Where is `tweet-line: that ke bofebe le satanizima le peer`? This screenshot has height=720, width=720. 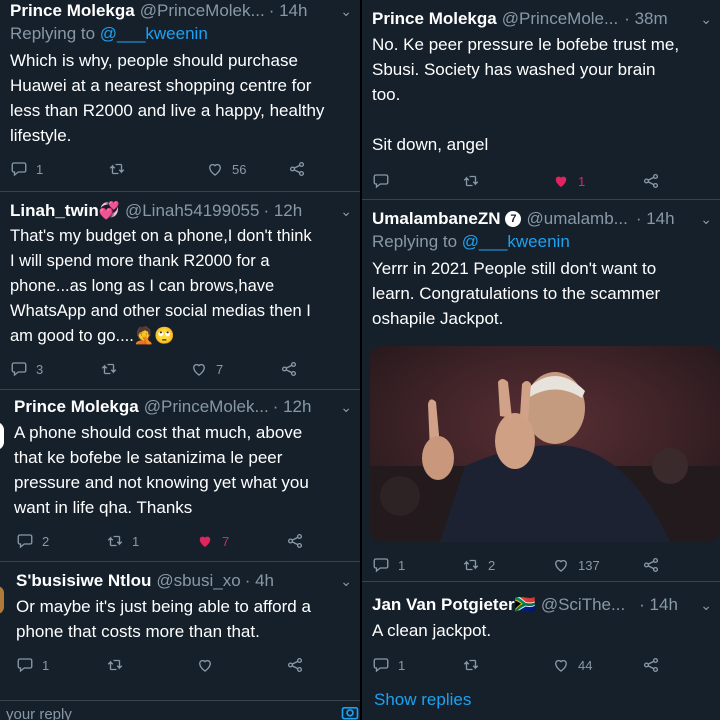
tweet-line: that ke bofebe le satanizima le peer is located at coordinates (148, 457).